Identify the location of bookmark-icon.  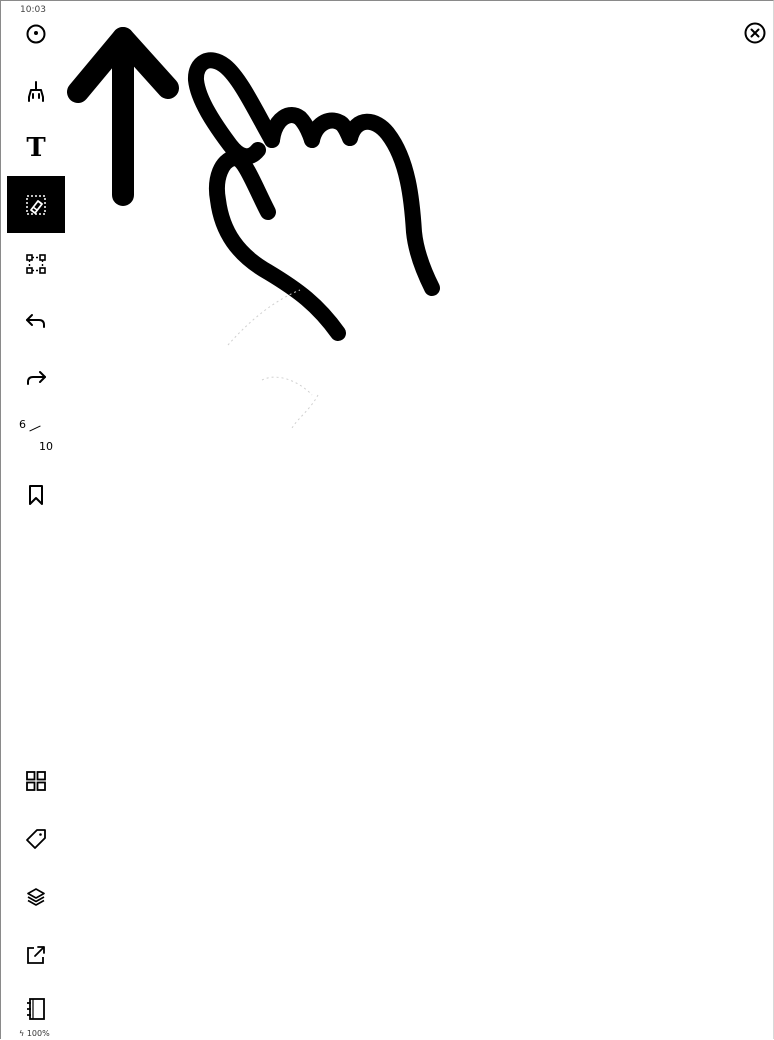
(36, 494).